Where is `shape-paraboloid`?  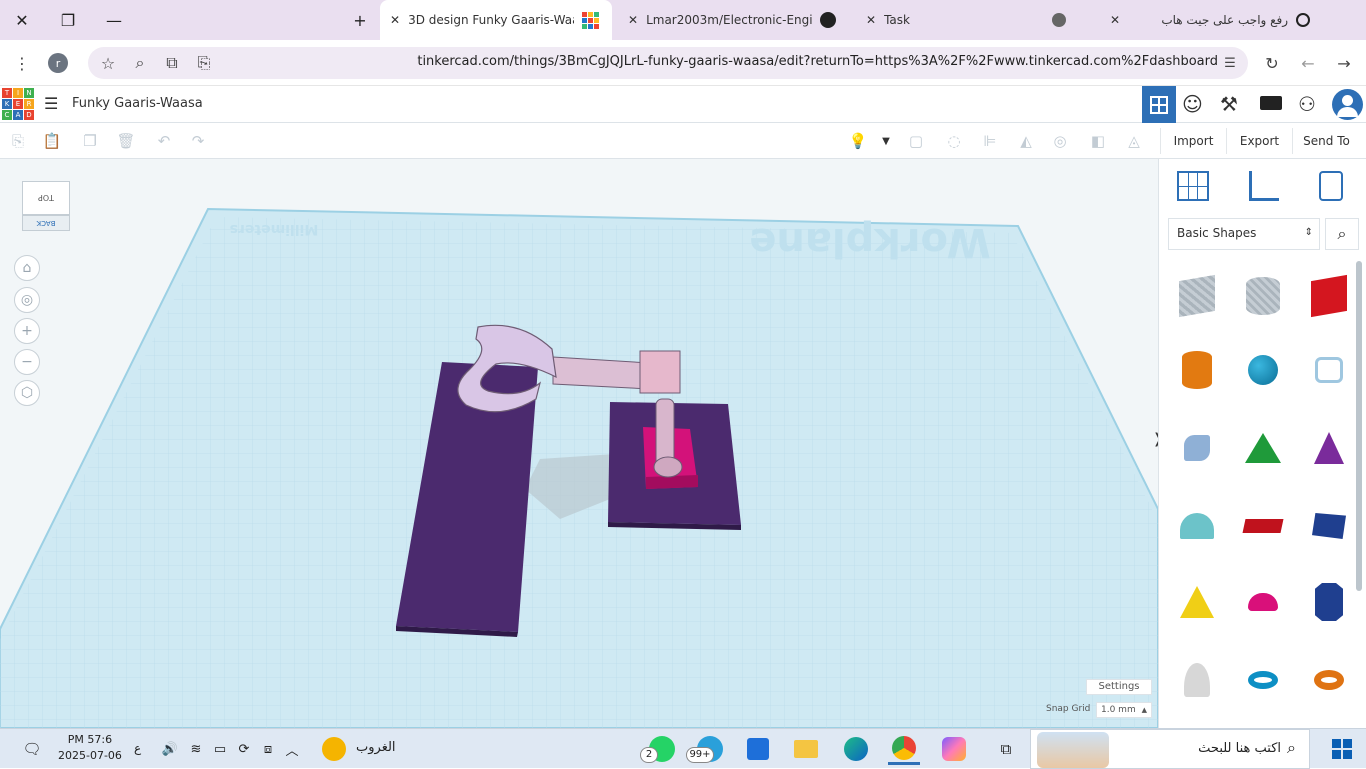
shape-paraboloid is located at coordinates (1197, 680).